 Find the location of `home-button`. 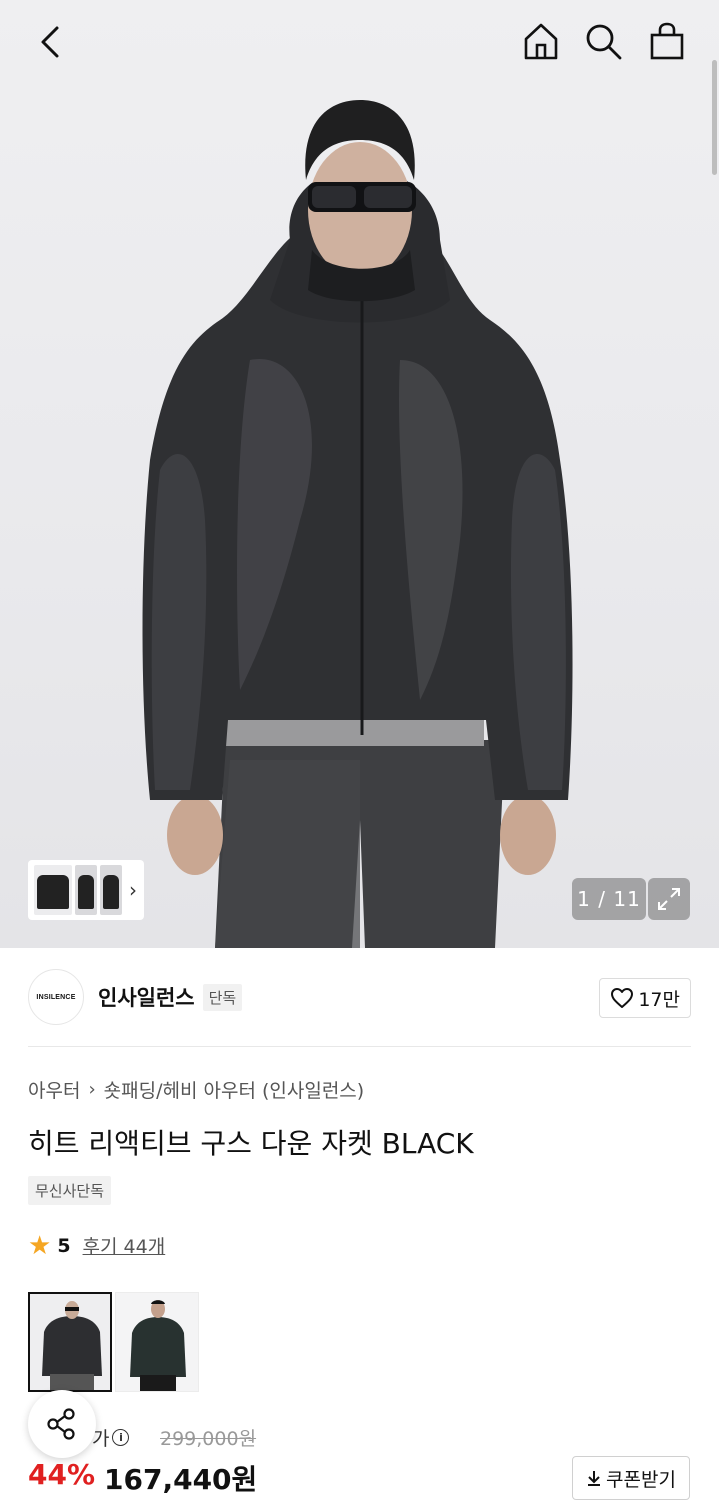

home-button is located at coordinates (541, 41).